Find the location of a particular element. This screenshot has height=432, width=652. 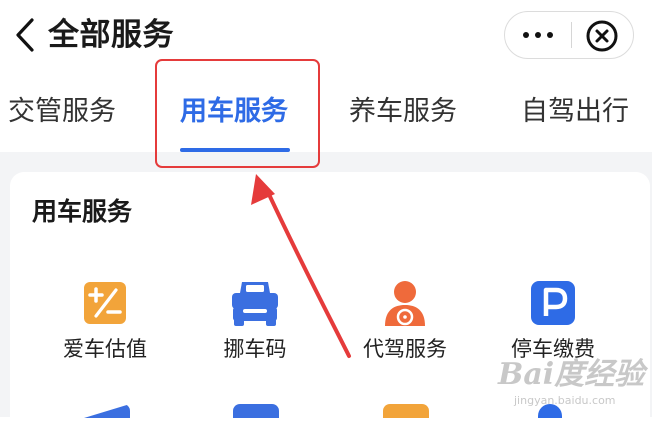

service-label: 代驾服务 is located at coordinates (405, 349).